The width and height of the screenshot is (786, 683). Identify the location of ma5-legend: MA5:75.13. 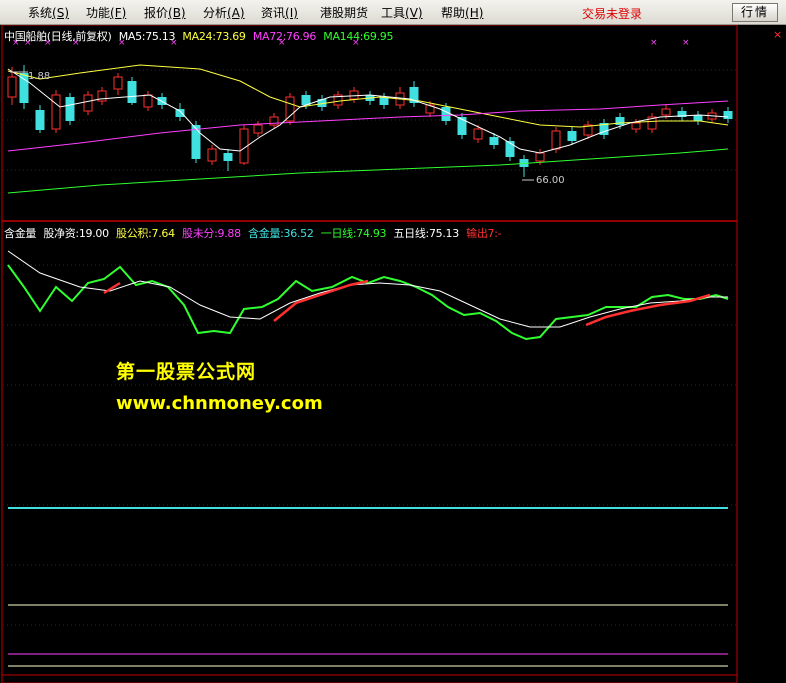
(147, 36).